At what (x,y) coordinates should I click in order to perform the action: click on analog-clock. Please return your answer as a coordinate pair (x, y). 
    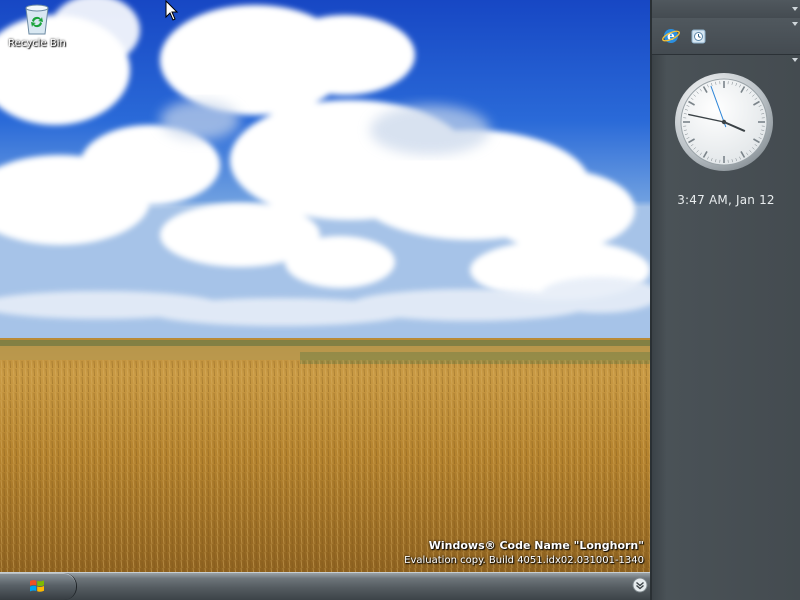
    Looking at the image, I should click on (724, 122).